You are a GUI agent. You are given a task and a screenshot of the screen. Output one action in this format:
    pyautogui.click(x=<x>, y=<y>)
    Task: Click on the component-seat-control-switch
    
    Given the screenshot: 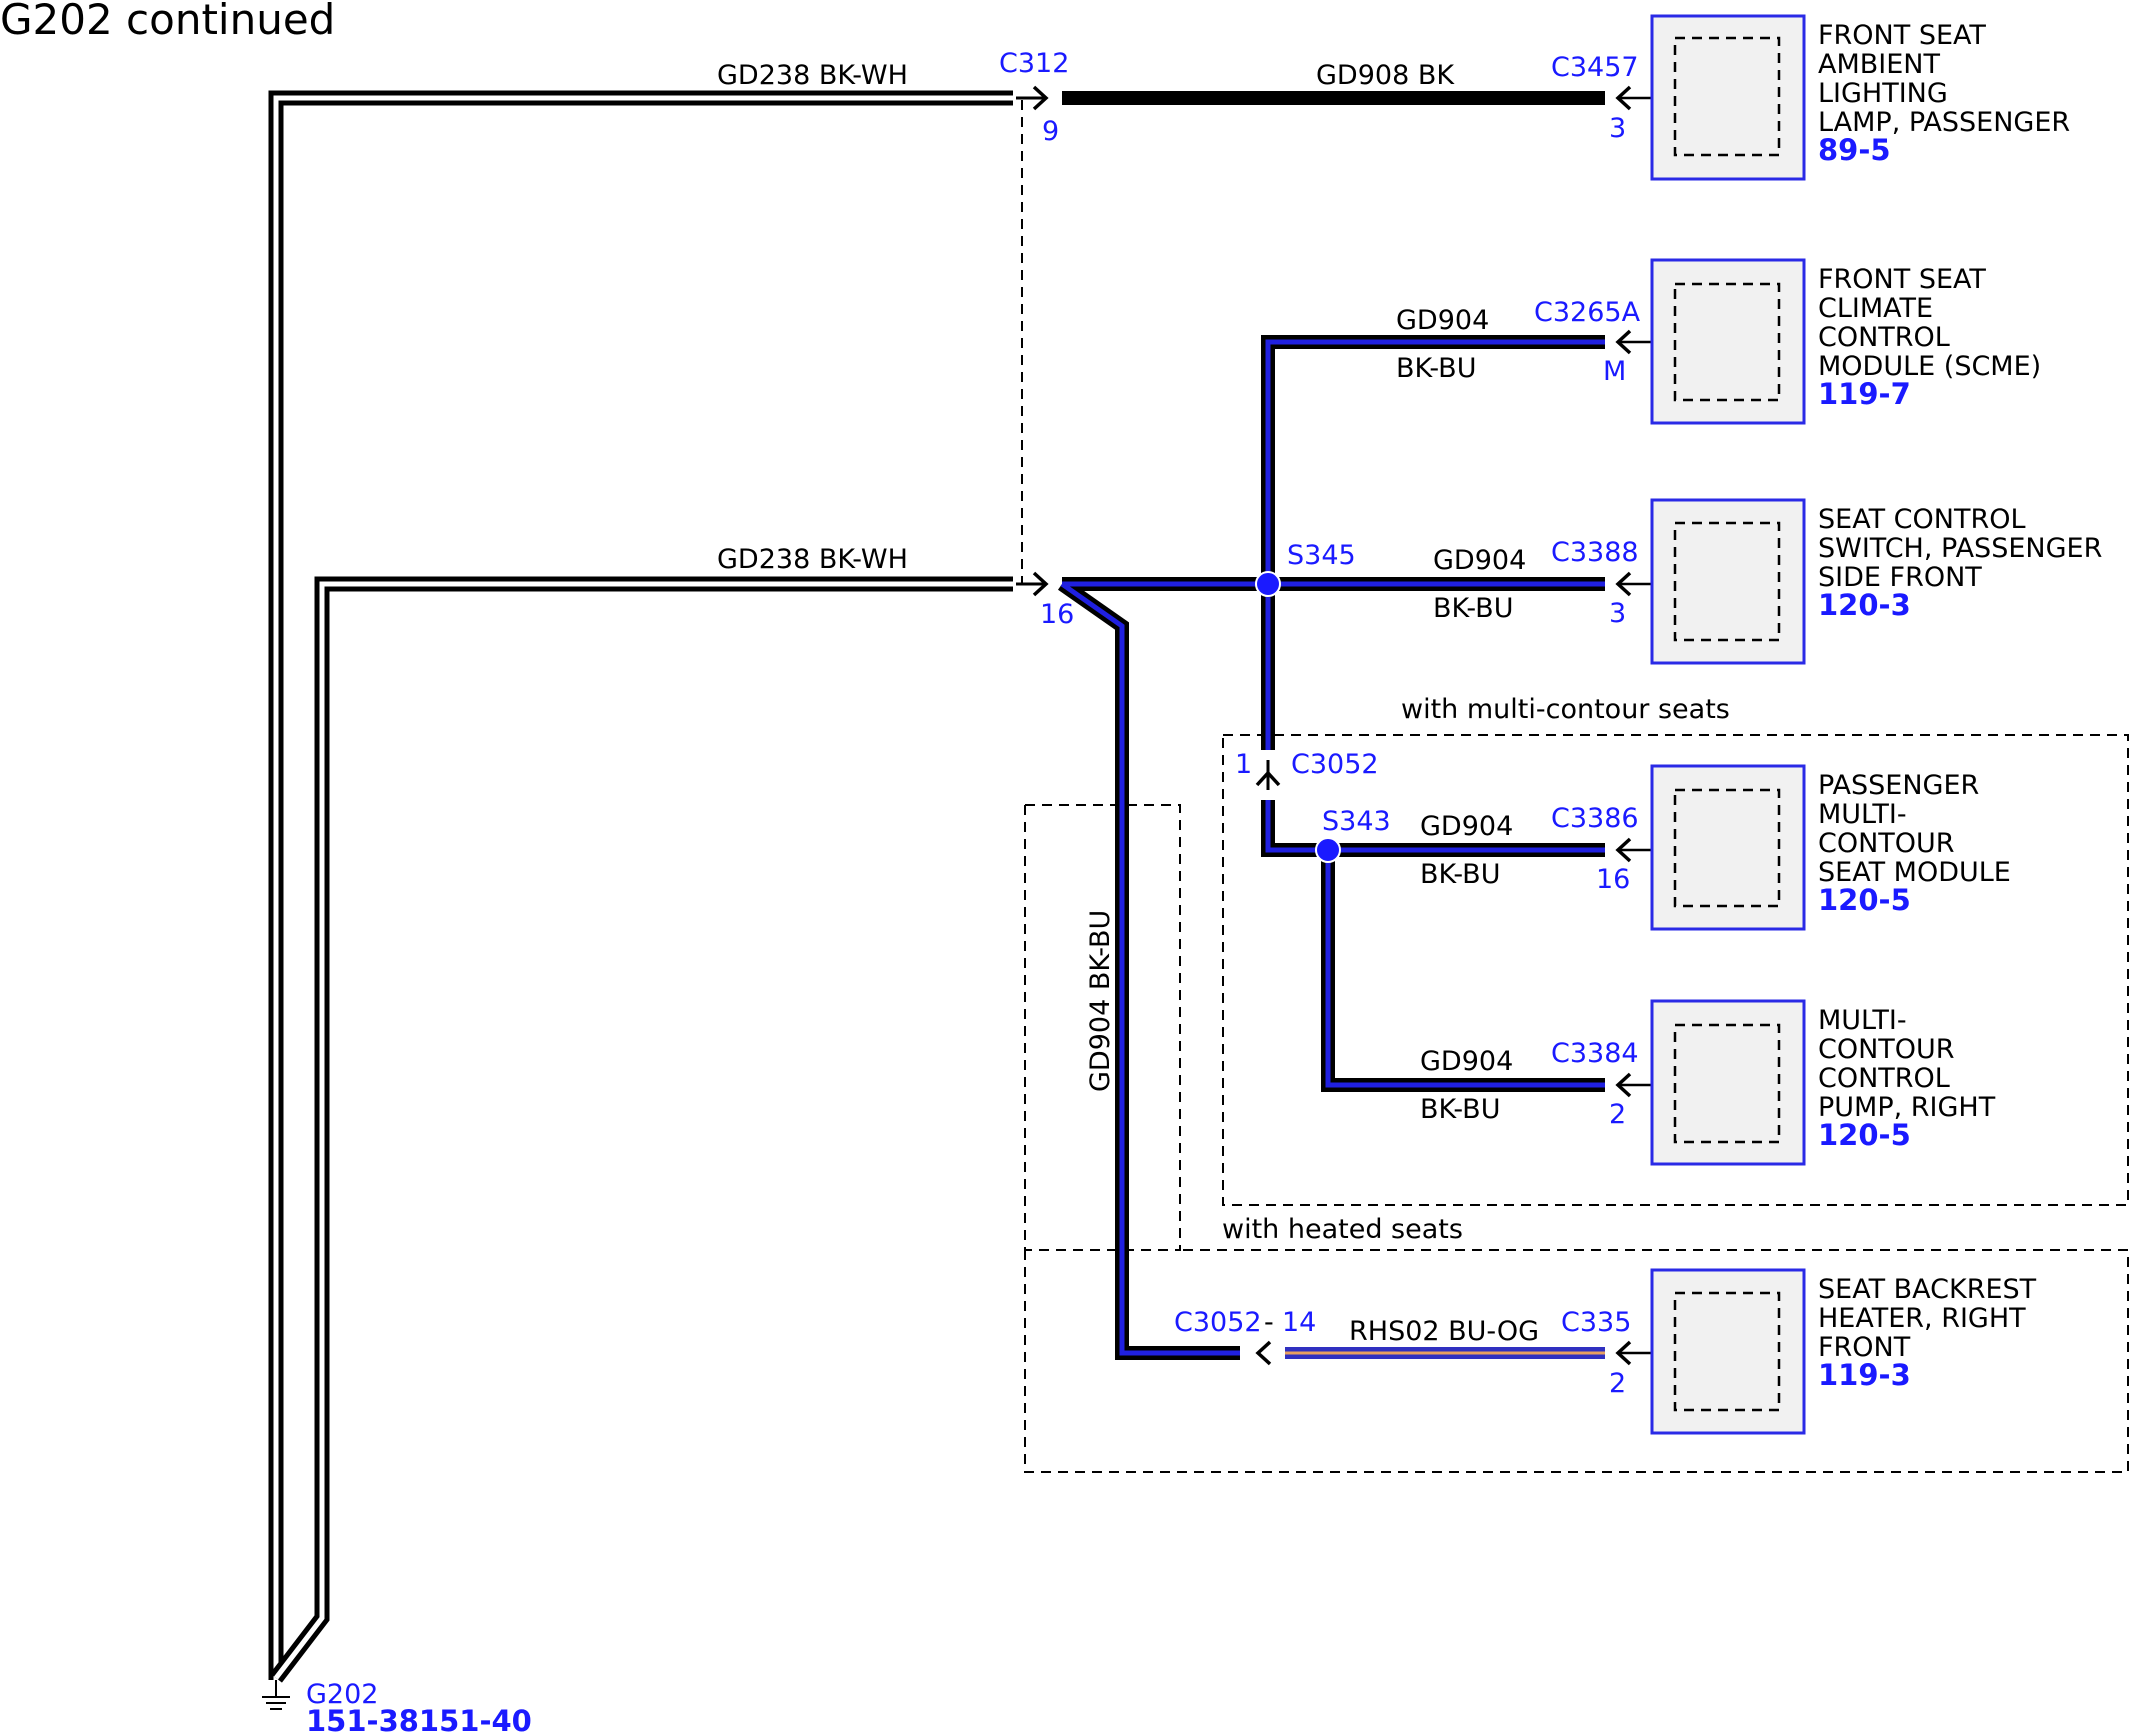 What is the action you would take?
    pyautogui.click(x=1728, y=581)
    